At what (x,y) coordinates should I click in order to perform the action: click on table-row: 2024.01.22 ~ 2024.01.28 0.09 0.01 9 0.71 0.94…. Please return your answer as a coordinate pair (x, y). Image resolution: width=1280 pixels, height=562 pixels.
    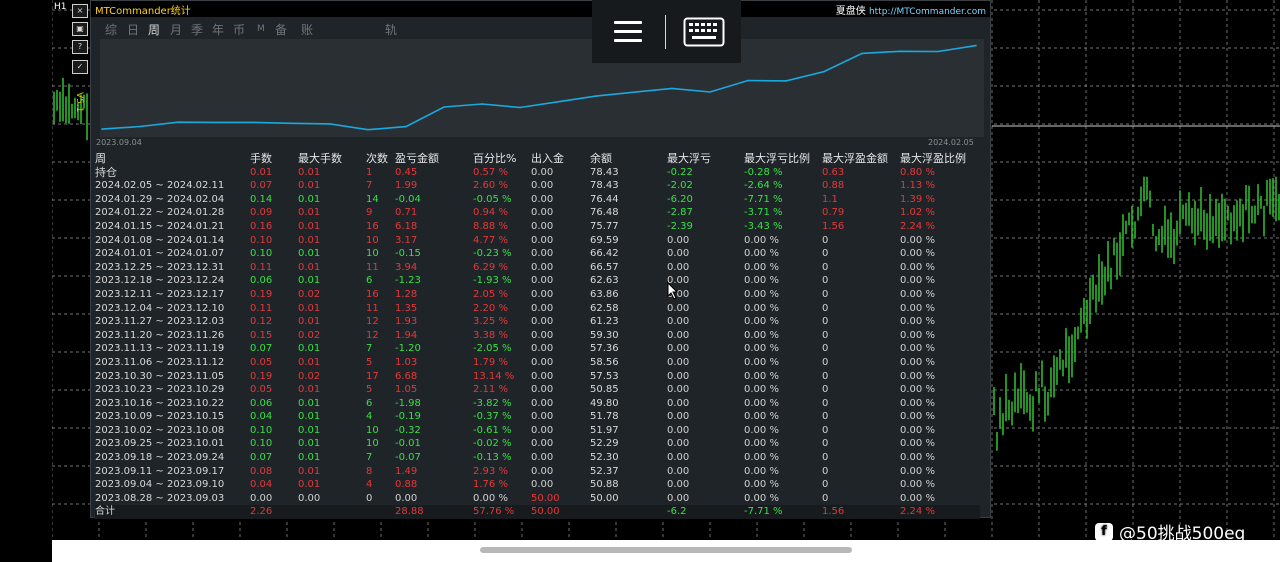
    Looking at the image, I should click on (537, 213).